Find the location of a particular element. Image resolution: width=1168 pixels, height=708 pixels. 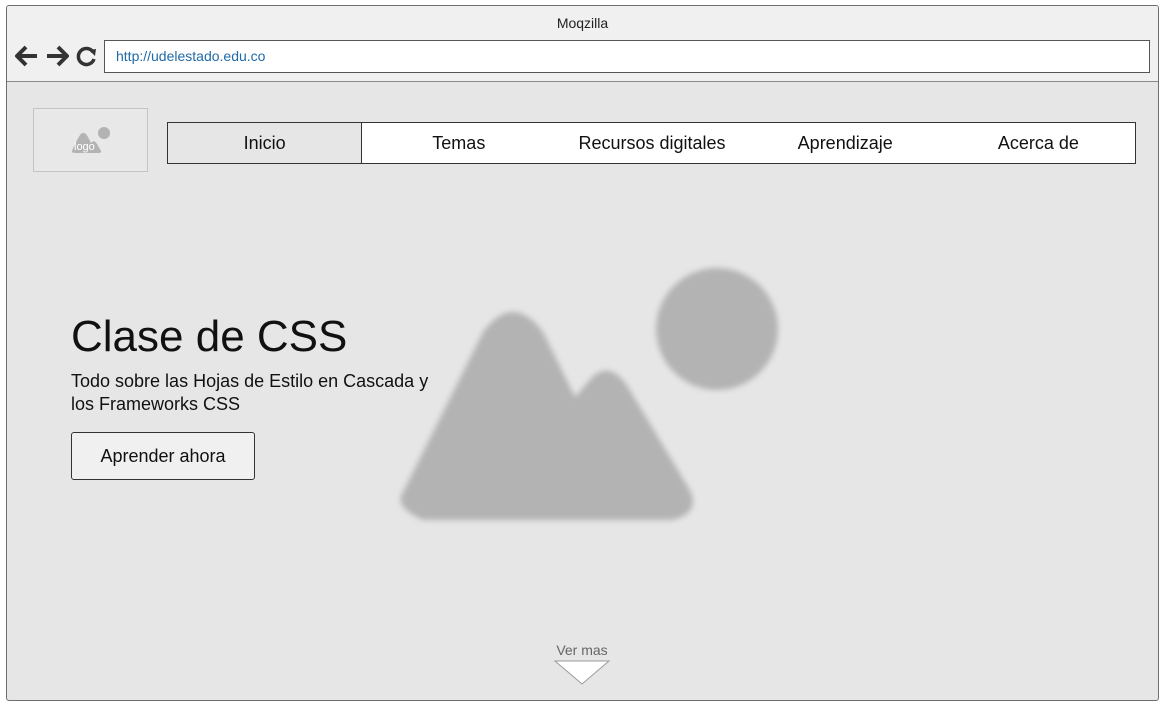

nav-item-temas: Temas is located at coordinates (458, 143).